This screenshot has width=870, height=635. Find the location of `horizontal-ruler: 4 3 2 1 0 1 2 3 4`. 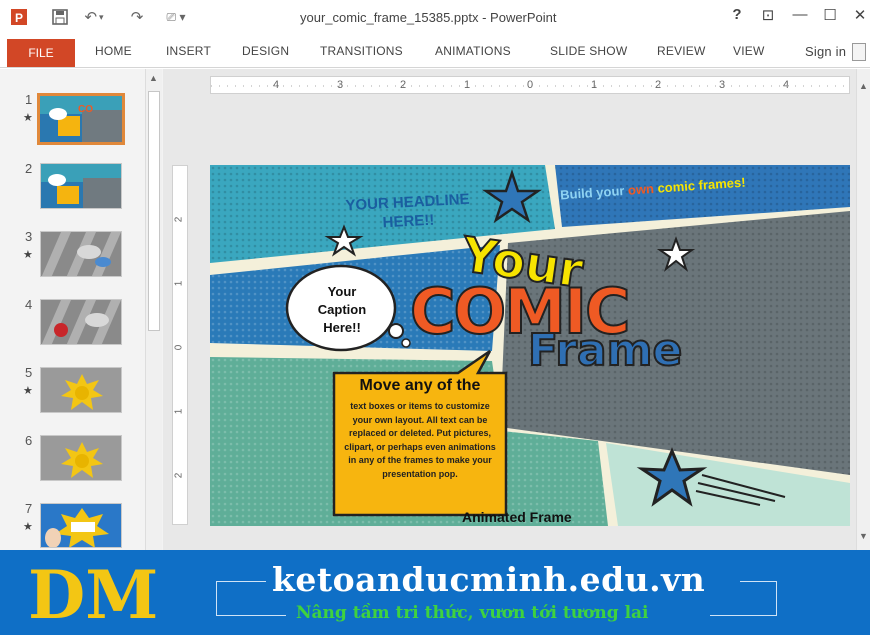

horizontal-ruler: 4 3 2 1 0 1 2 3 4 is located at coordinates (530, 85).